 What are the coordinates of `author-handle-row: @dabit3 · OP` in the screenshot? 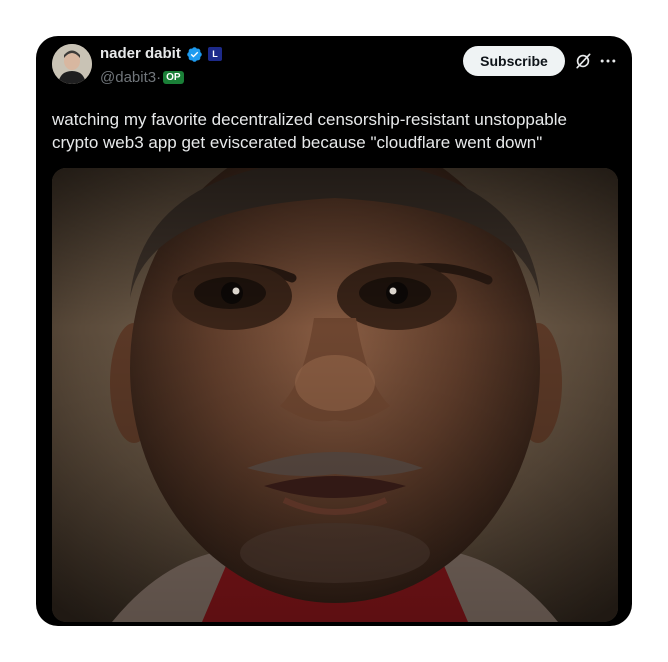 It's located at (142, 77).